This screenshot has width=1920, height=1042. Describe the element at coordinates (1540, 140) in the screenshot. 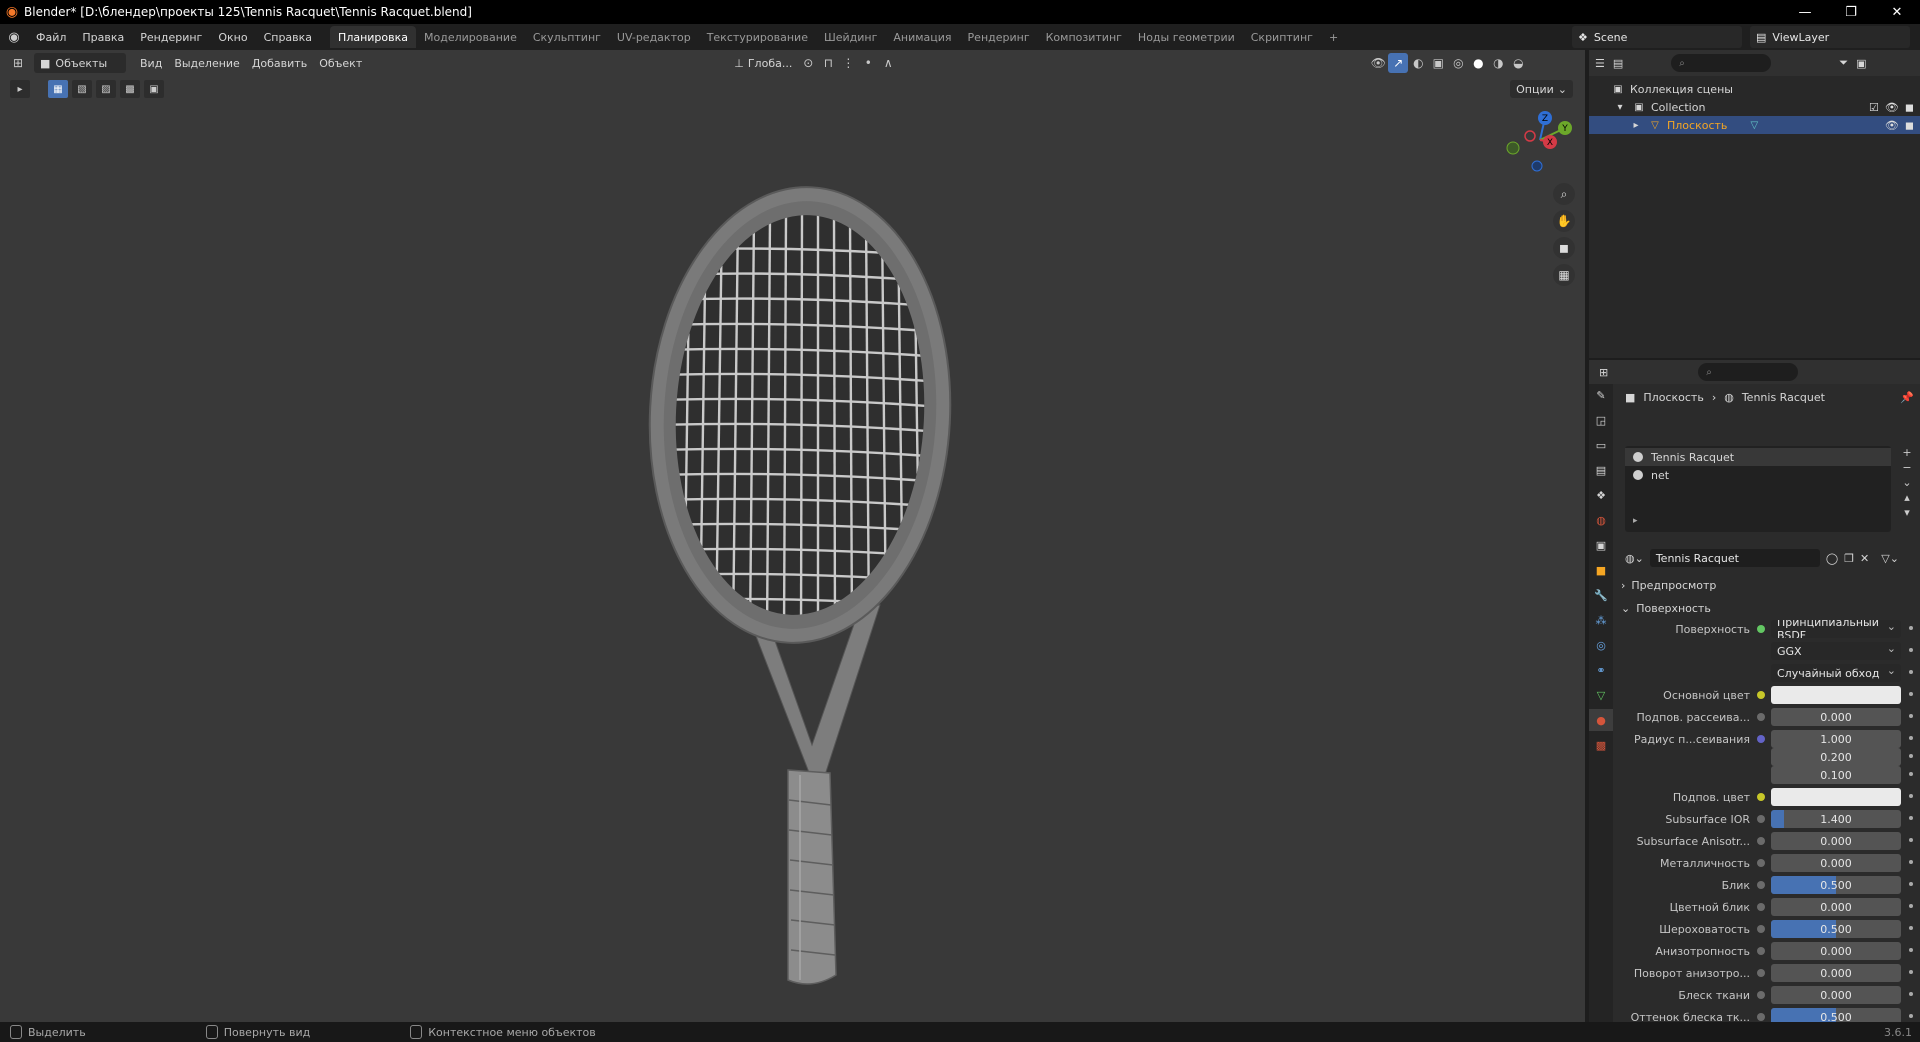

I see `navigation-gizmo: Z Y X` at that location.